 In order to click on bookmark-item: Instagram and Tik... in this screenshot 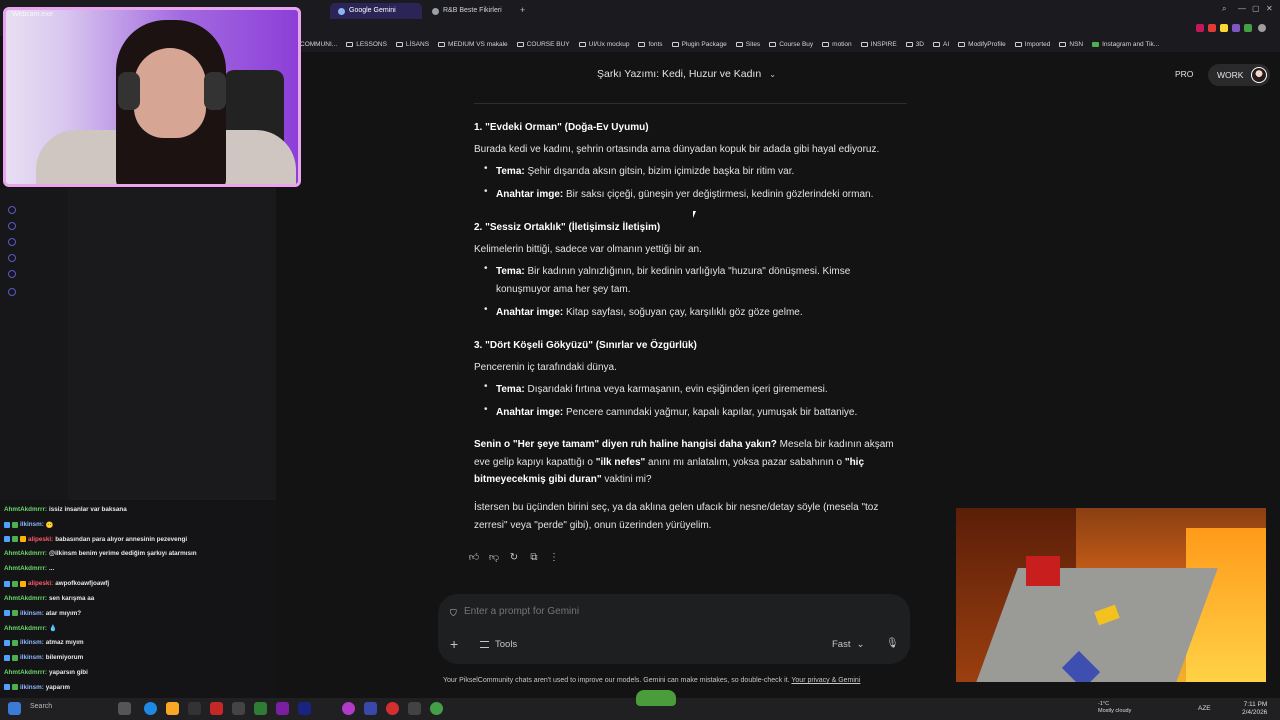, I will do `click(1125, 44)`.